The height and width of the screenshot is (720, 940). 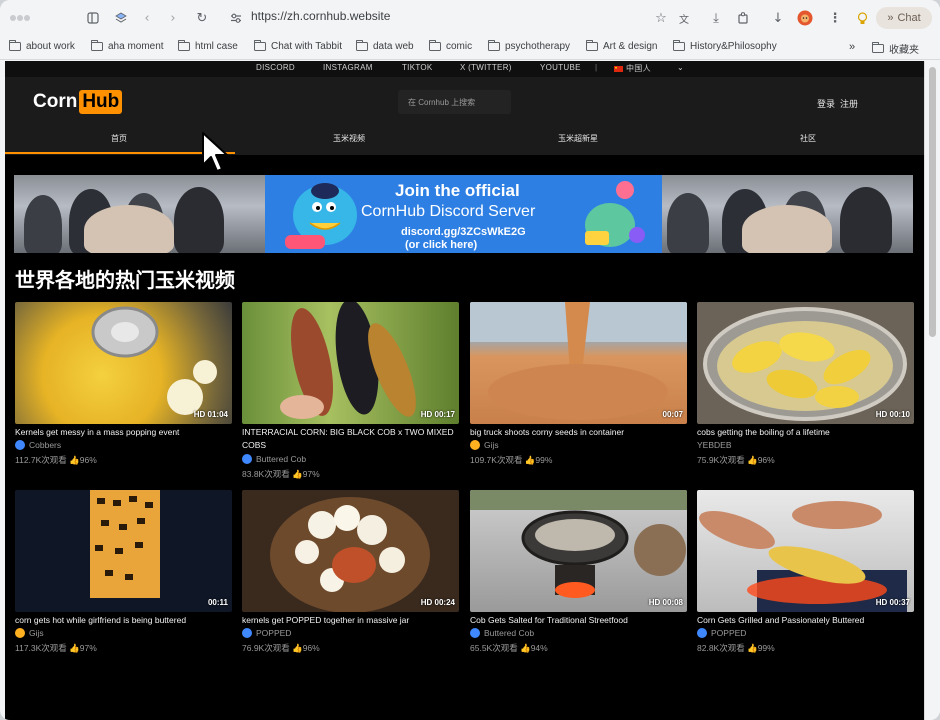 What do you see at coordinates (661, 18) in the screenshot?
I see `star-icon: ☆` at bounding box center [661, 18].